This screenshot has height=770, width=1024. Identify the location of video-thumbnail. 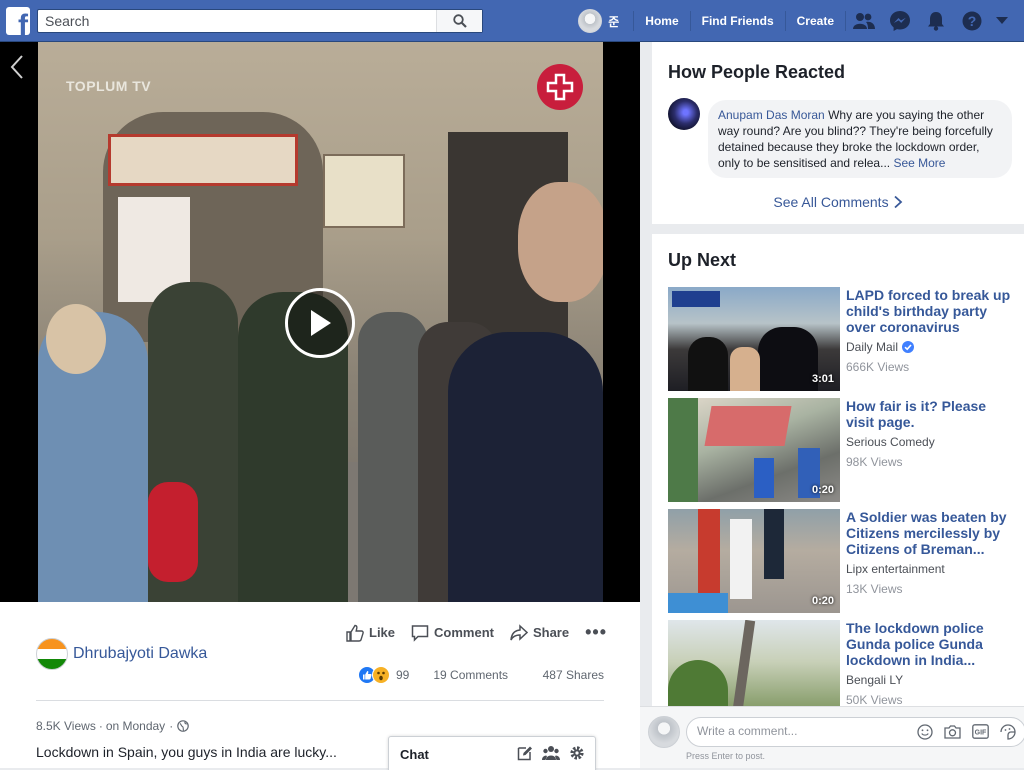
(754, 663).